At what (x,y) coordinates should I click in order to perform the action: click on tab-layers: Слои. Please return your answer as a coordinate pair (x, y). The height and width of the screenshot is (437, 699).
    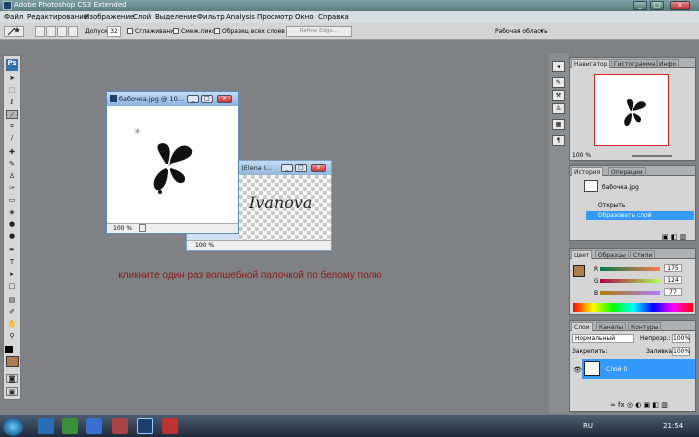
    Looking at the image, I should click on (582, 326).